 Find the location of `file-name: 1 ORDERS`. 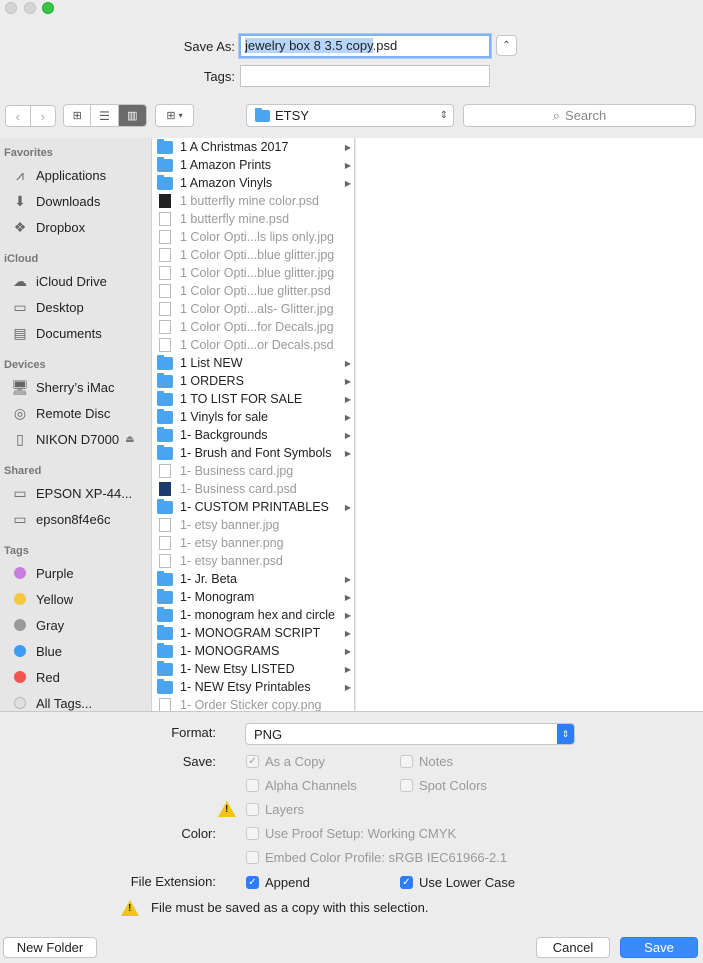

file-name: 1 ORDERS is located at coordinates (212, 381).